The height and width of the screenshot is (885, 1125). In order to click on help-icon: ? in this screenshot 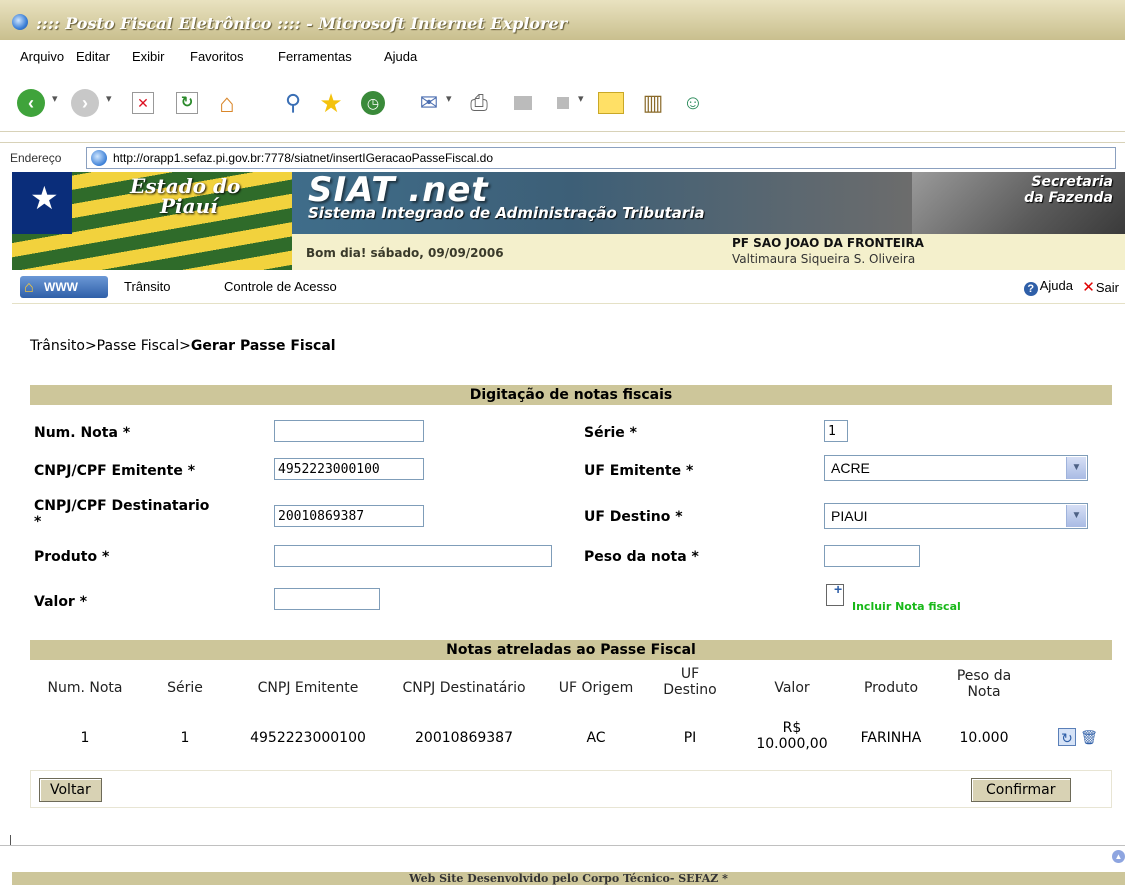, I will do `click(1030, 289)`.